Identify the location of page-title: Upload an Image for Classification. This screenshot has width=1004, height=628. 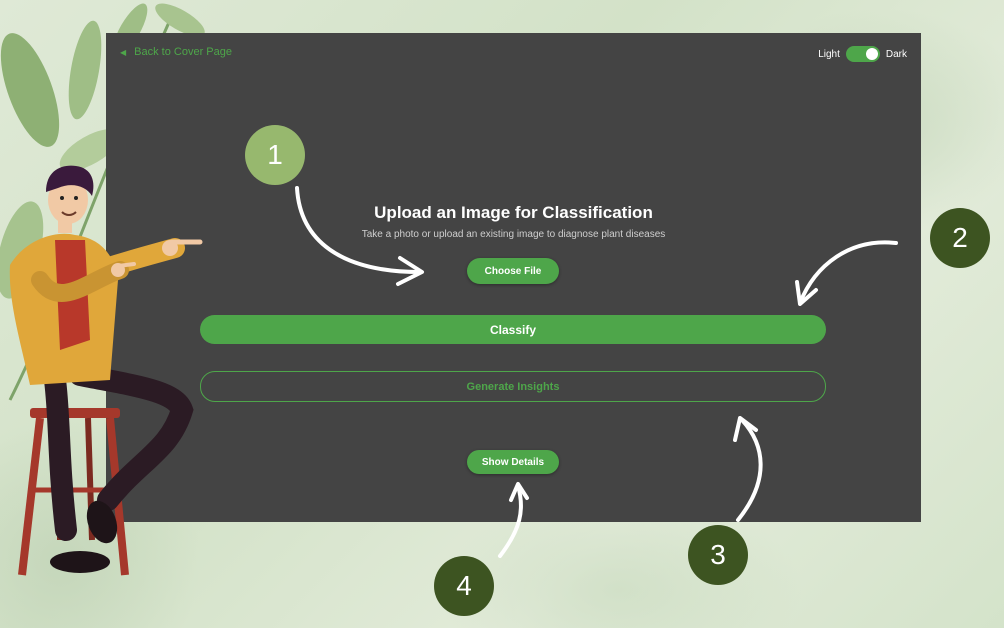
(513, 212).